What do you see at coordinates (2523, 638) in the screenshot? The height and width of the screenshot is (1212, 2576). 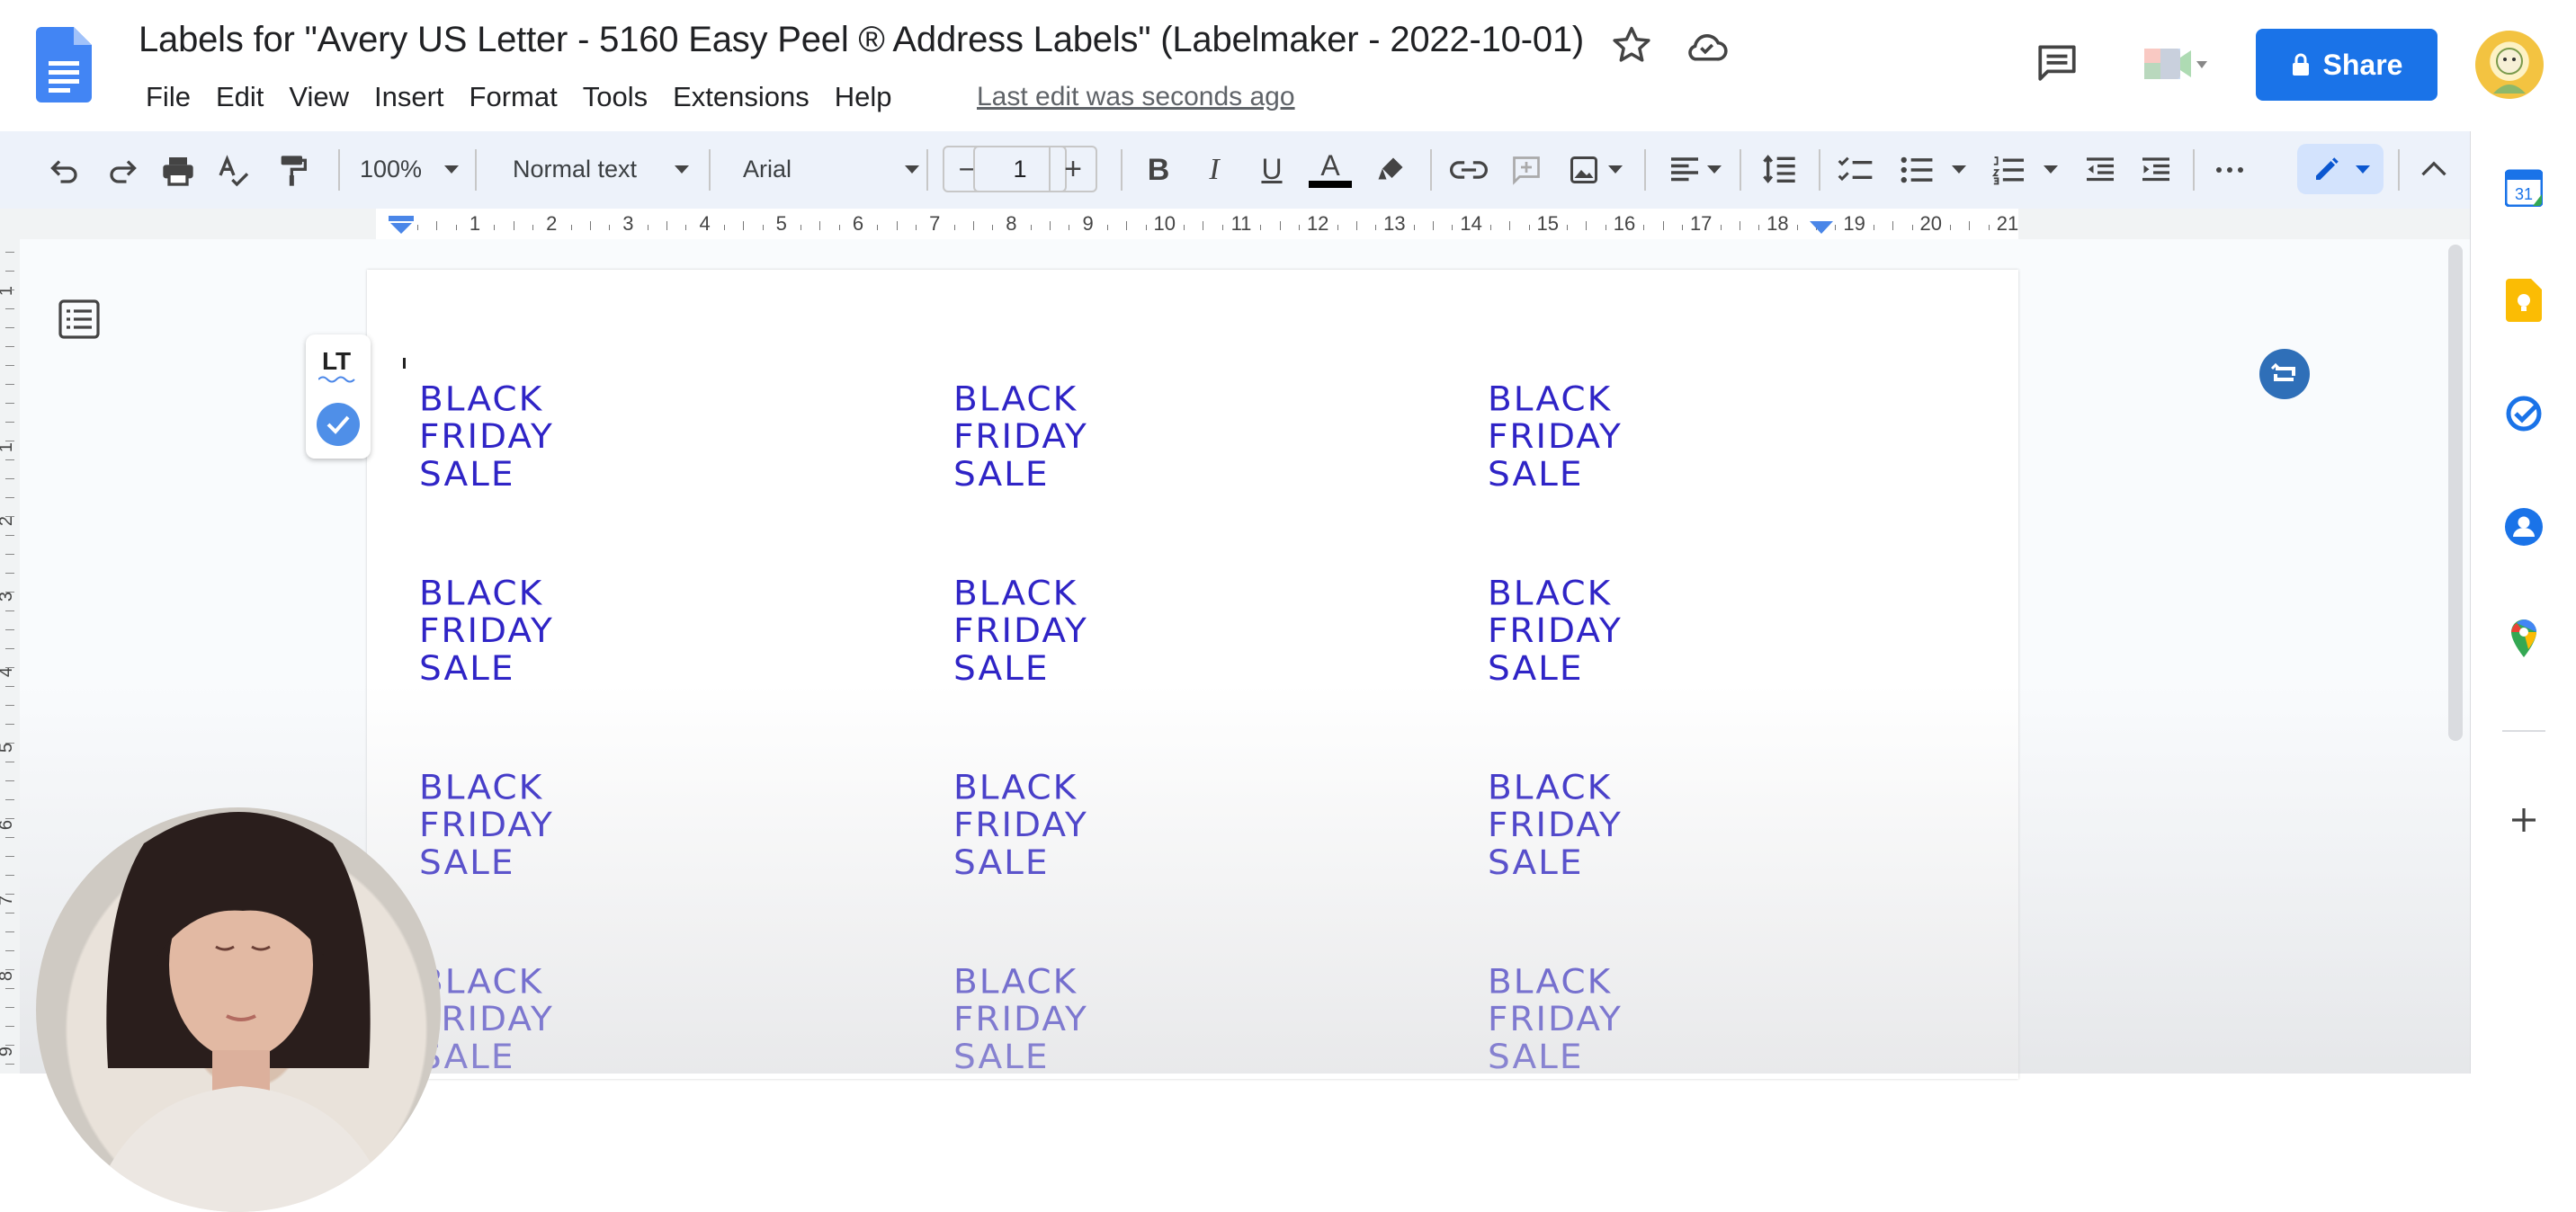 I see `maps-icon` at bounding box center [2523, 638].